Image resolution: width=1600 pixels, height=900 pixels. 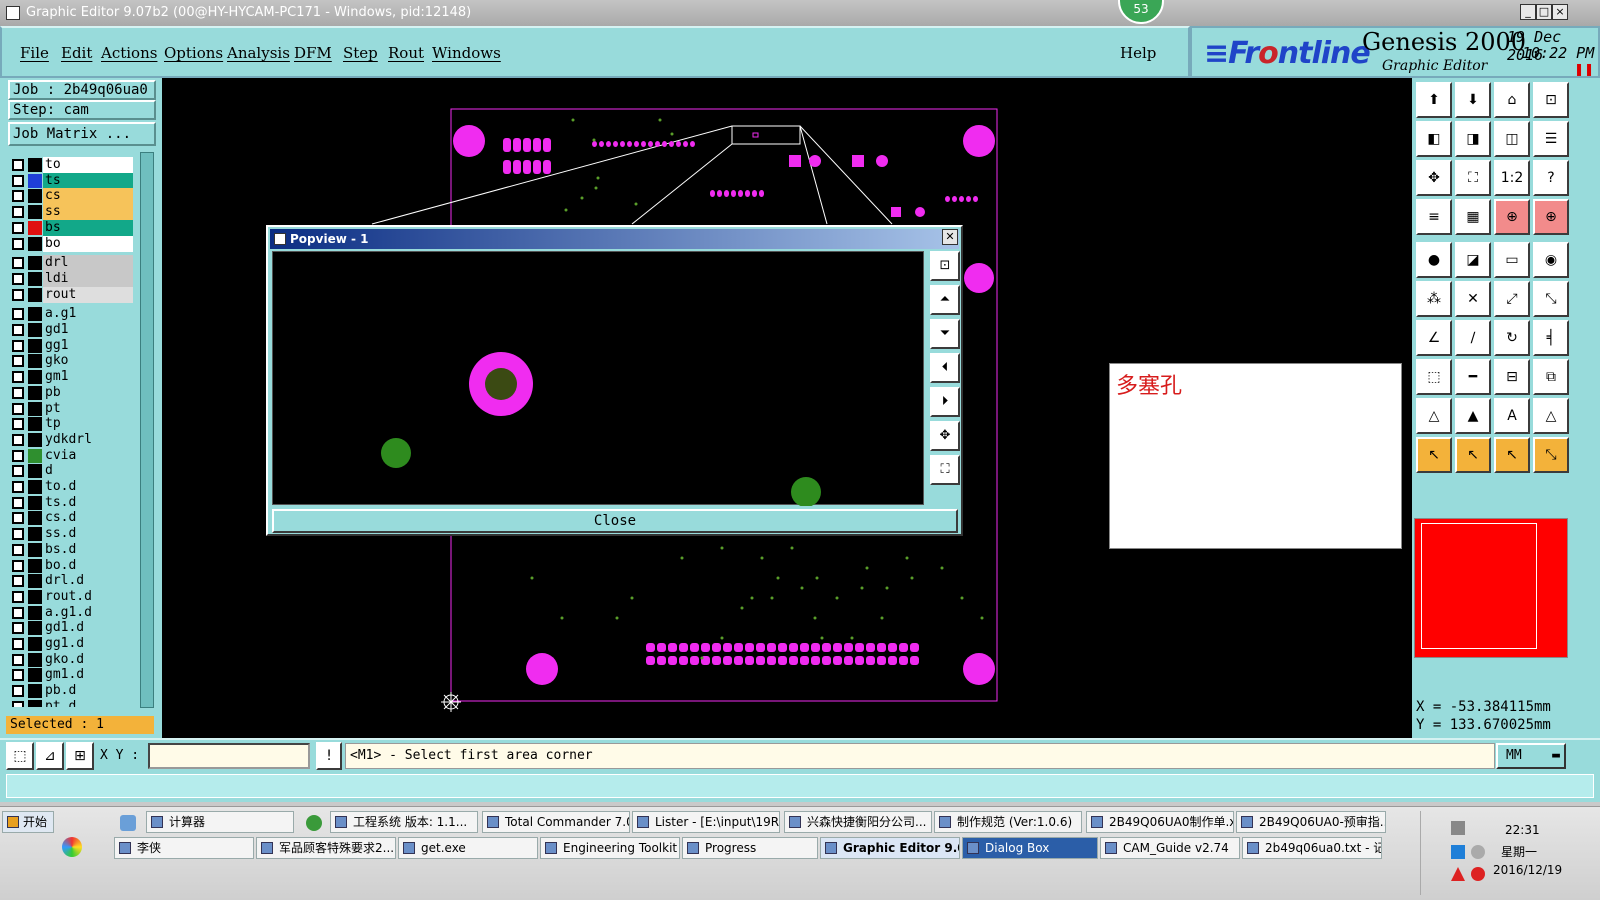 What do you see at coordinates (1551, 139) in the screenshot?
I see `layers-icon: ☰` at bounding box center [1551, 139].